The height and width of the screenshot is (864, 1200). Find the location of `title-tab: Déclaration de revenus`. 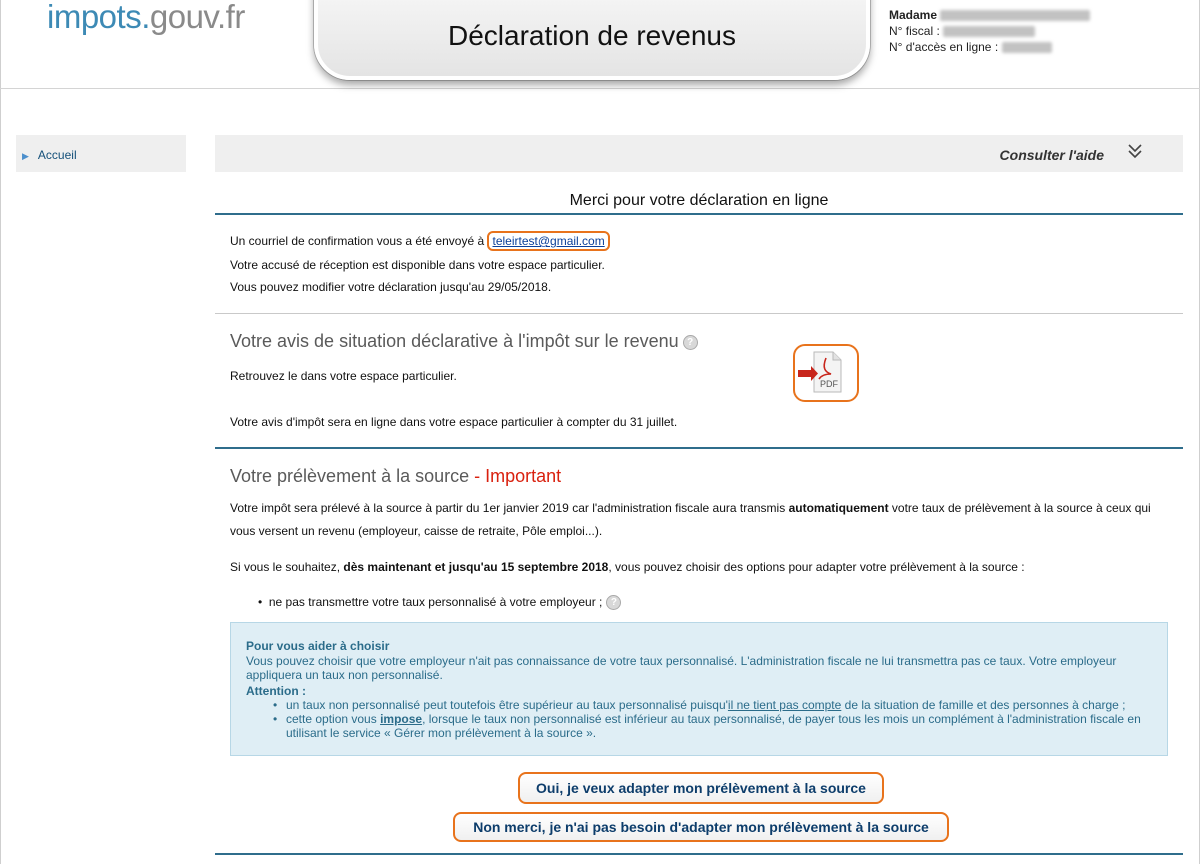

title-tab: Déclaration de revenus is located at coordinates (592, 40).